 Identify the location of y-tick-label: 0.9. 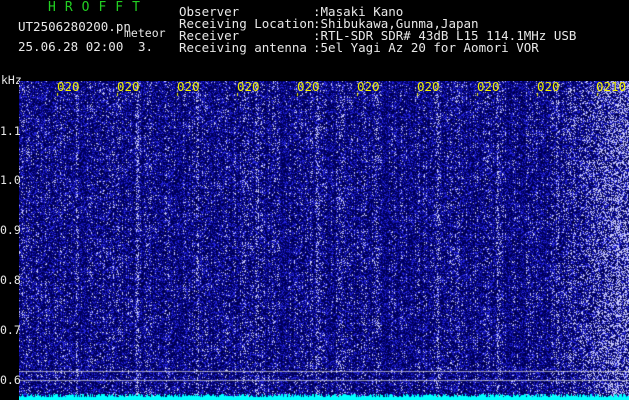
(10, 230).